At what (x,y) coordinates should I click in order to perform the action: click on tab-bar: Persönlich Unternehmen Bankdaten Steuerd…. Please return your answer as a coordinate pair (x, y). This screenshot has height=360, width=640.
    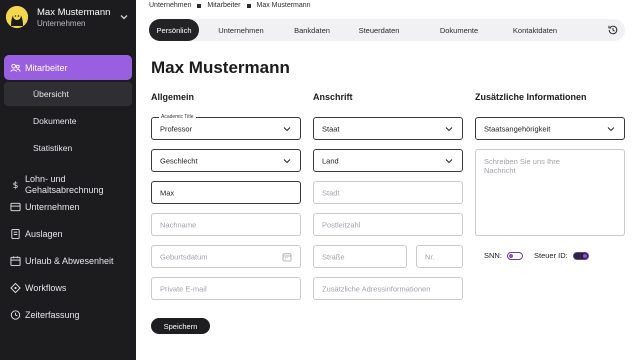
    Looking at the image, I should click on (387, 30).